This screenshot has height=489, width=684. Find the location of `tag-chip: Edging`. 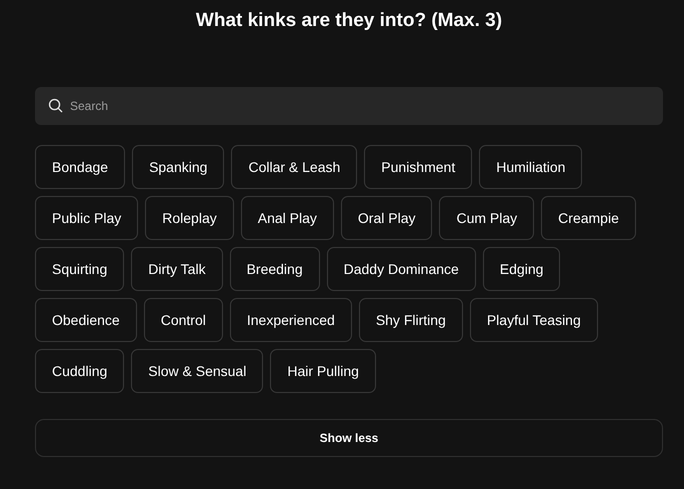

tag-chip: Edging is located at coordinates (521, 269).